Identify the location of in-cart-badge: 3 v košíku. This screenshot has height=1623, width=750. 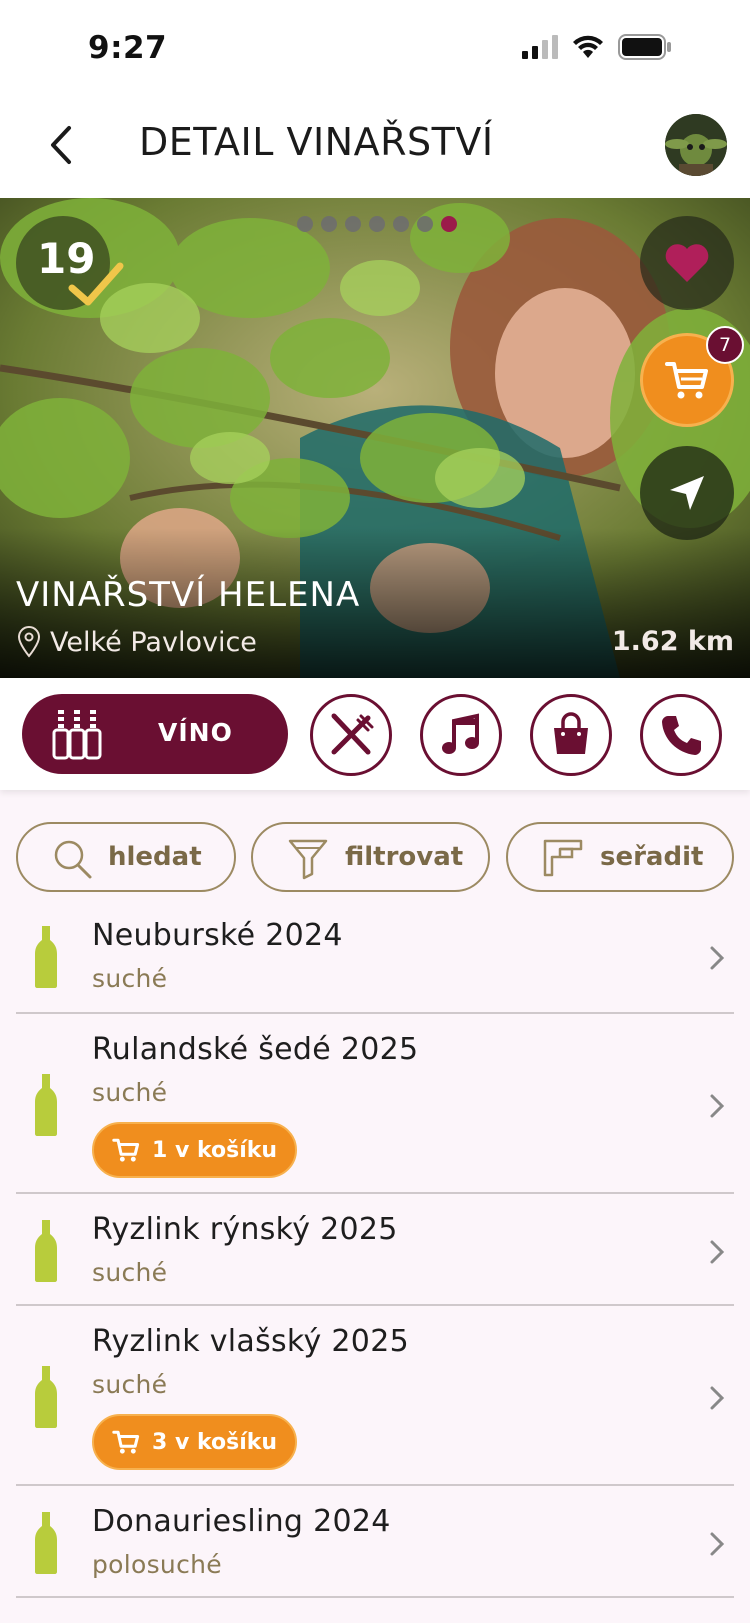
(195, 1442).